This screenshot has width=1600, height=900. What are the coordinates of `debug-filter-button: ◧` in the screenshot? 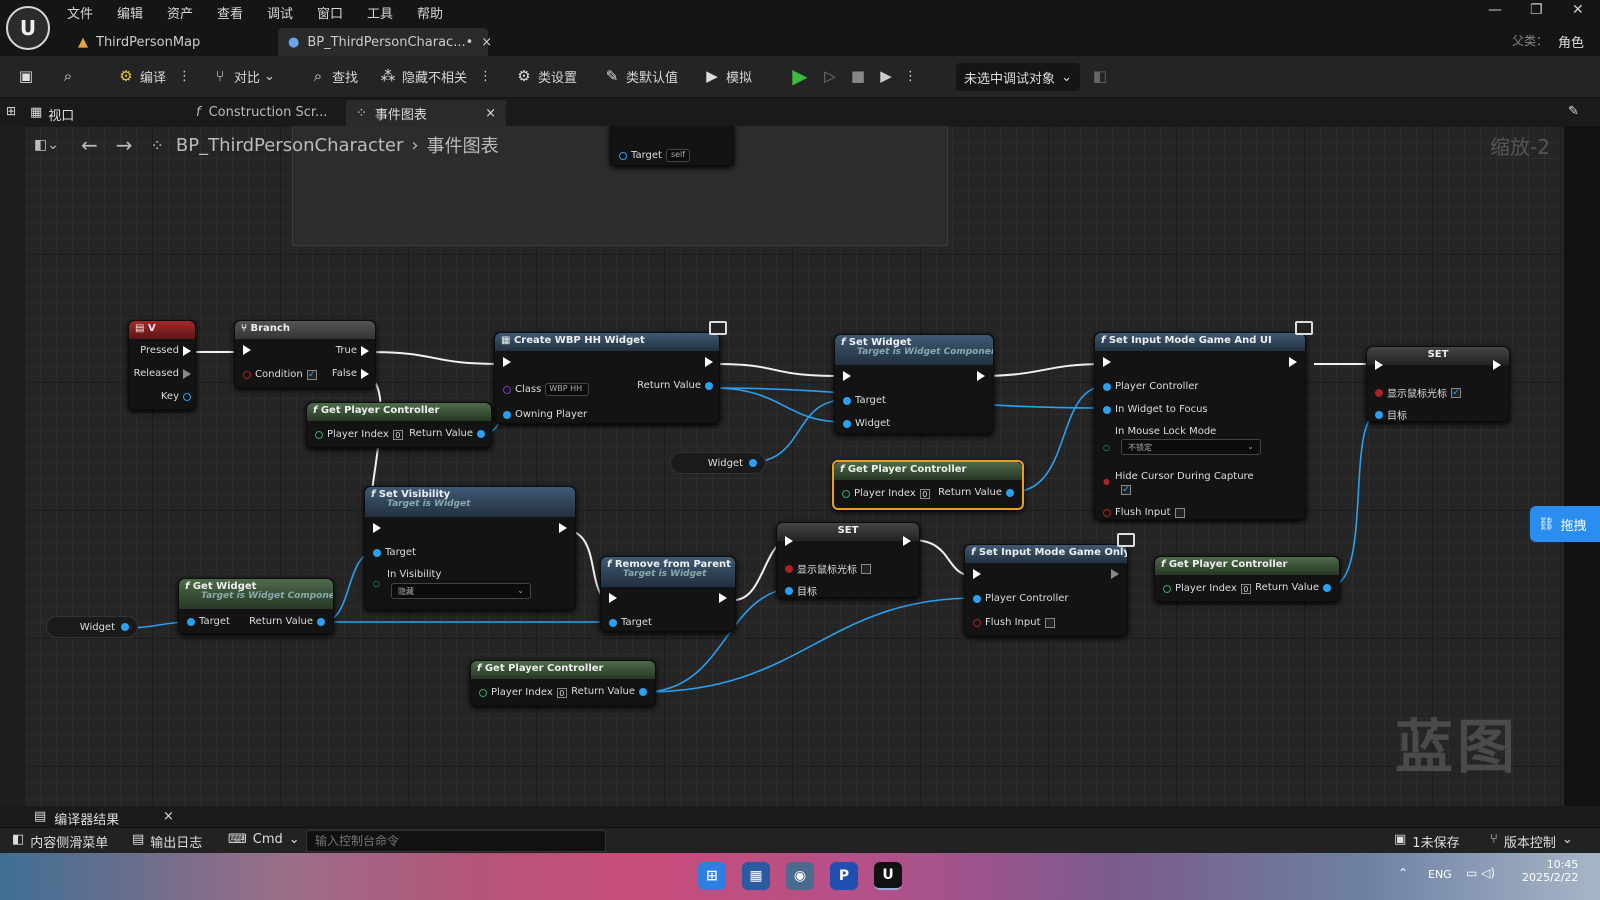 It's located at (1100, 76).